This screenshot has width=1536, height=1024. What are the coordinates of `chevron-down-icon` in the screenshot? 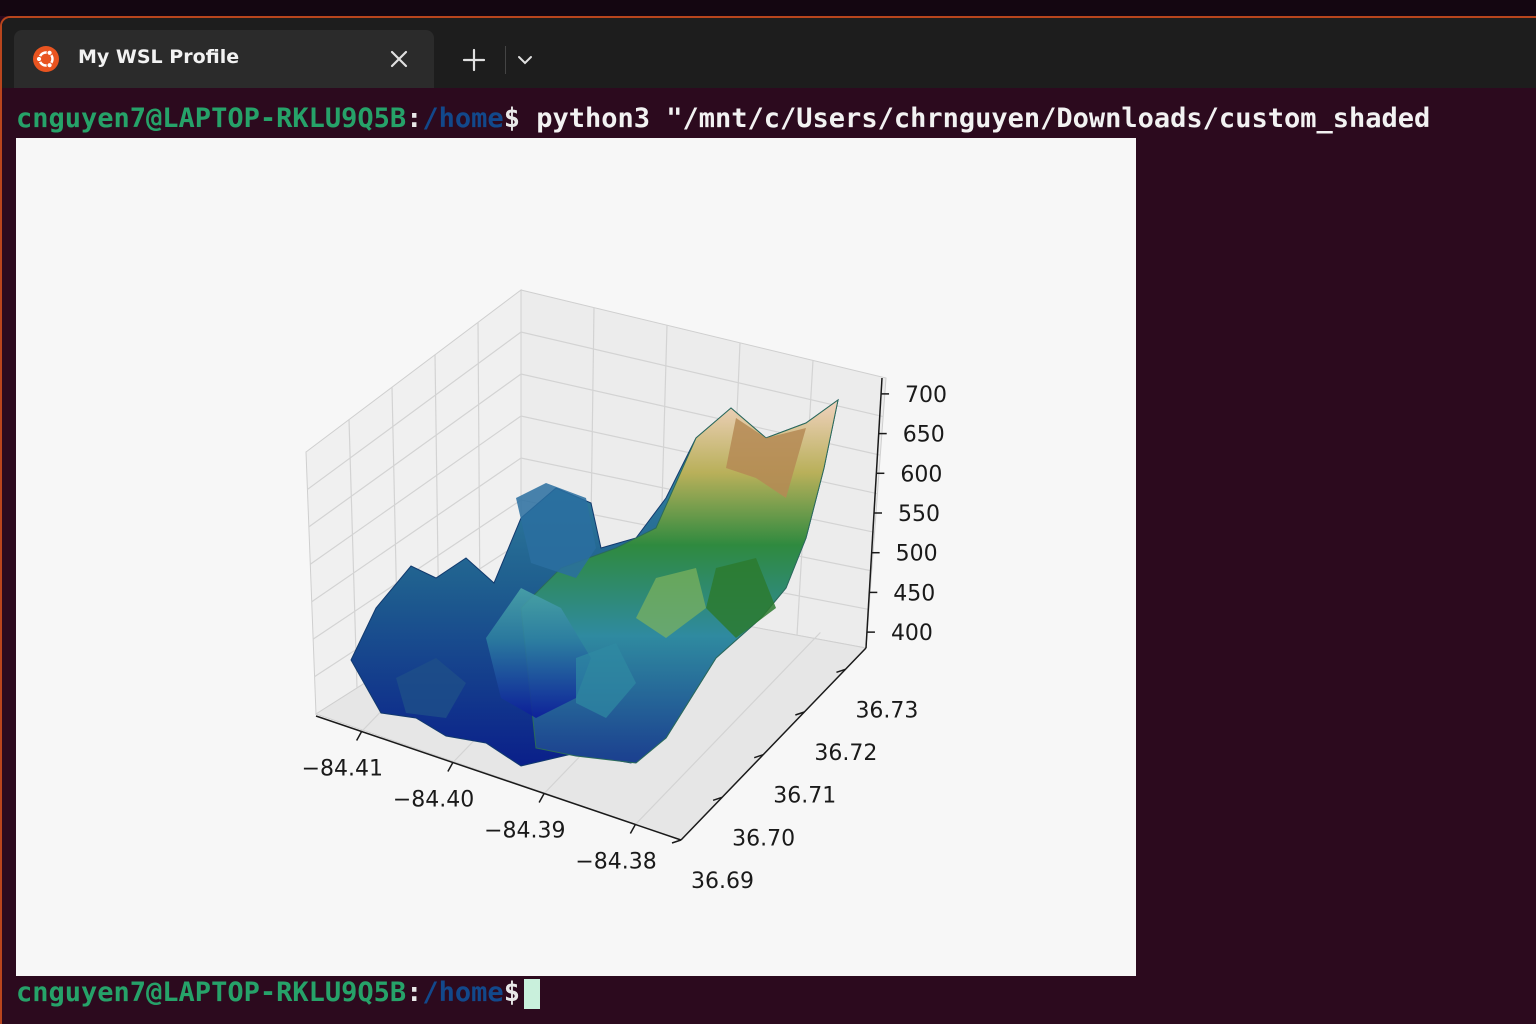 It's located at (525, 60).